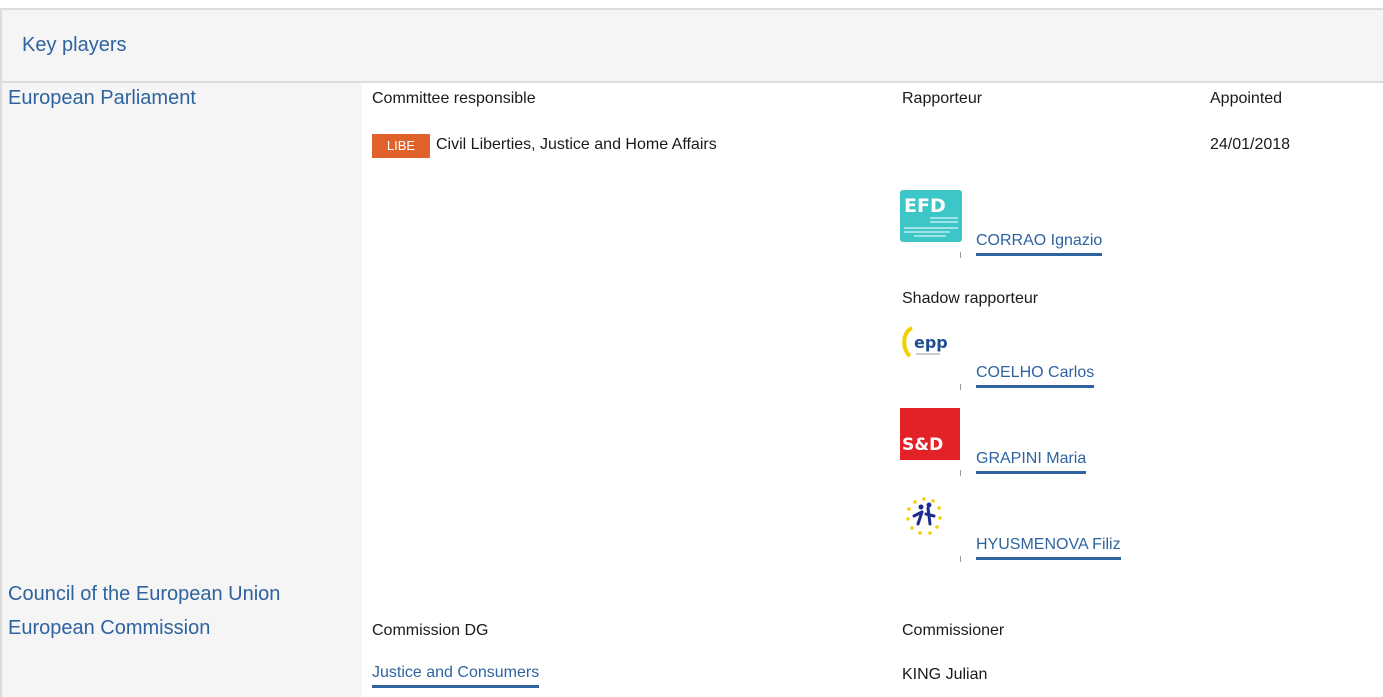  Describe the element at coordinates (109, 628) in the screenshot. I see `institution-european-commission: European Commission` at that location.